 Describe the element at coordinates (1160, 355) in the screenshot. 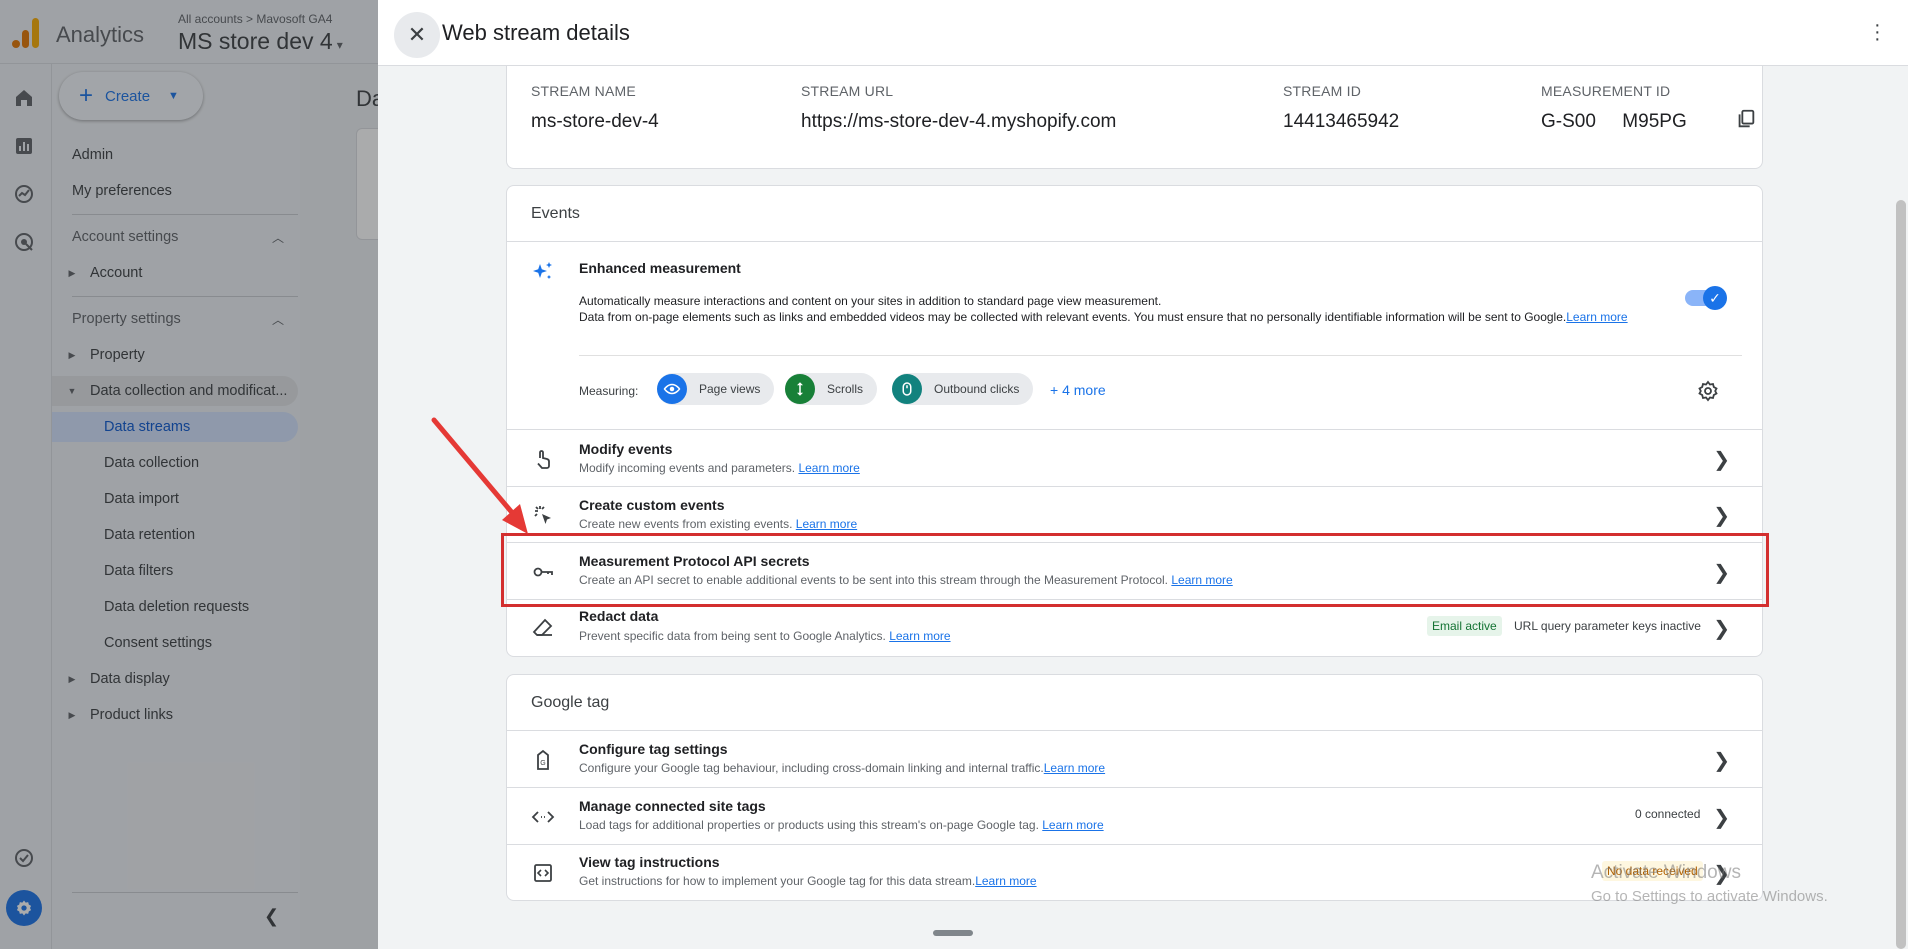

I see `divider` at that location.